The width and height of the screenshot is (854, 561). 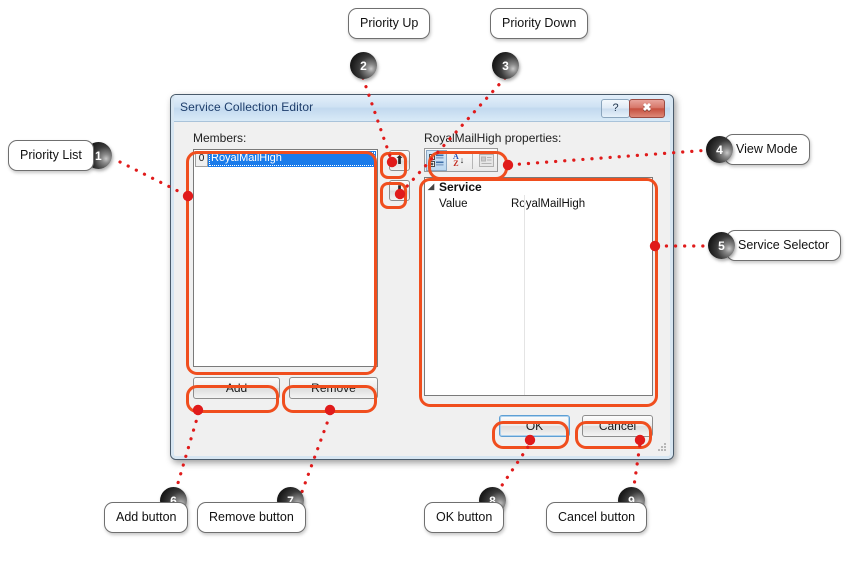 I want to click on callout-5: 5 Service Selector, so click(x=775, y=245).